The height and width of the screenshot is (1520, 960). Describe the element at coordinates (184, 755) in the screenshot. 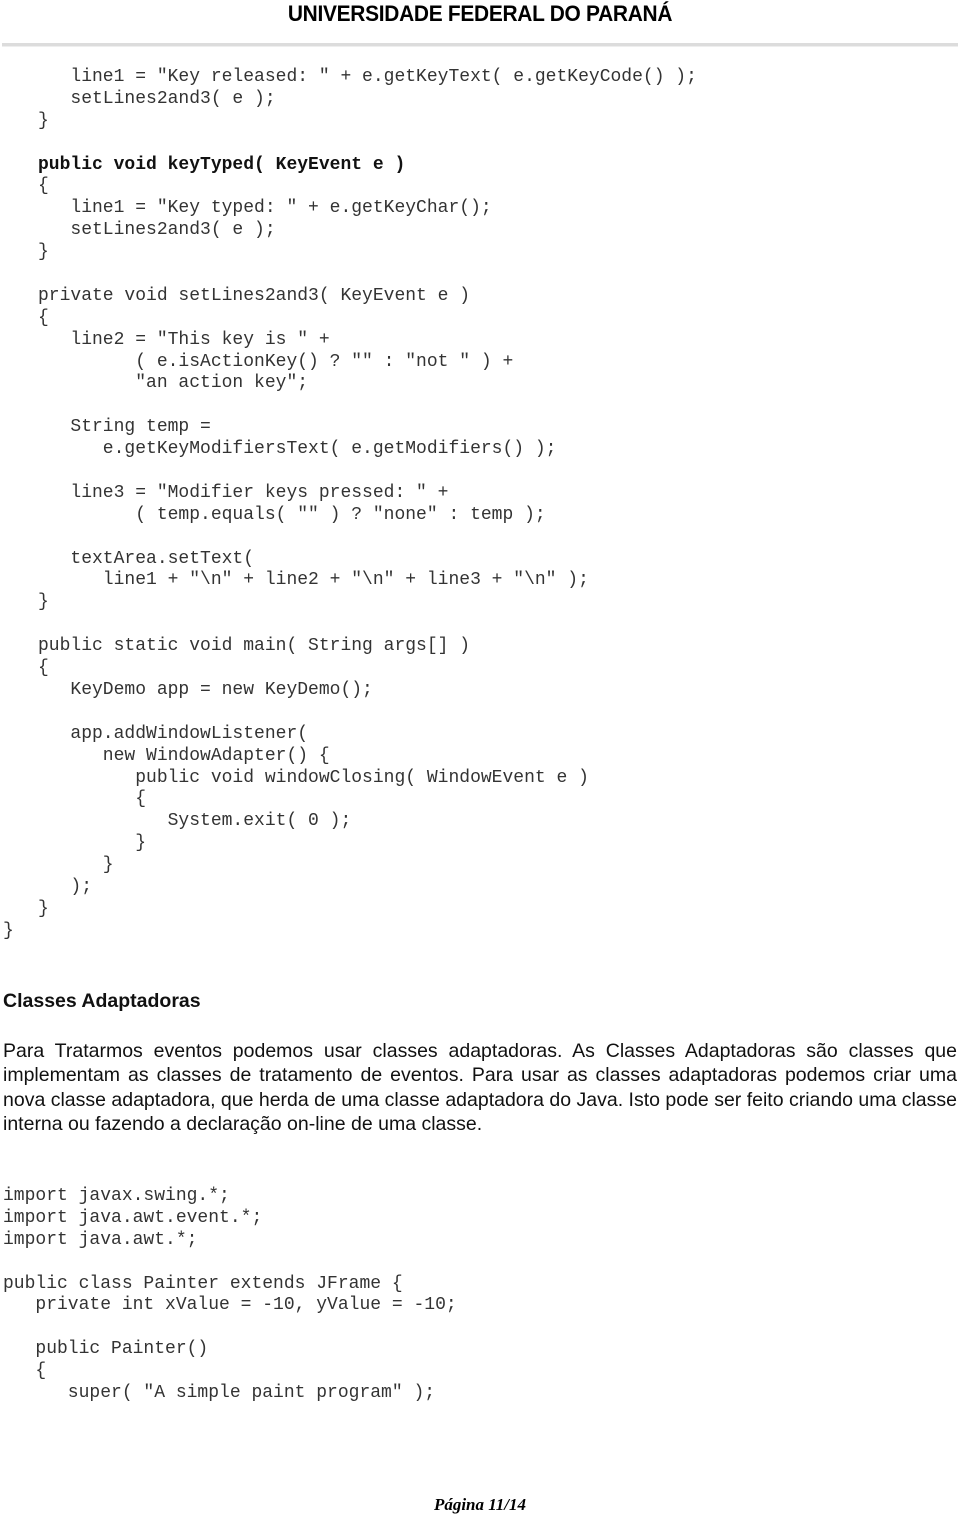

I see `code-line: new WindowAdapter() {` at that location.